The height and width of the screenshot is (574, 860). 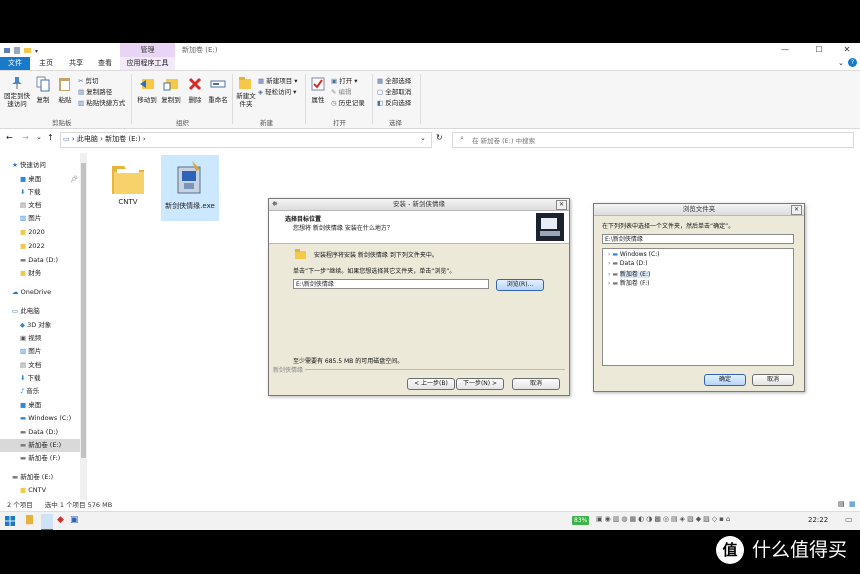 What do you see at coordinates (35, 179) in the screenshot?
I see `nav-item-label: 桌面` at bounding box center [35, 179].